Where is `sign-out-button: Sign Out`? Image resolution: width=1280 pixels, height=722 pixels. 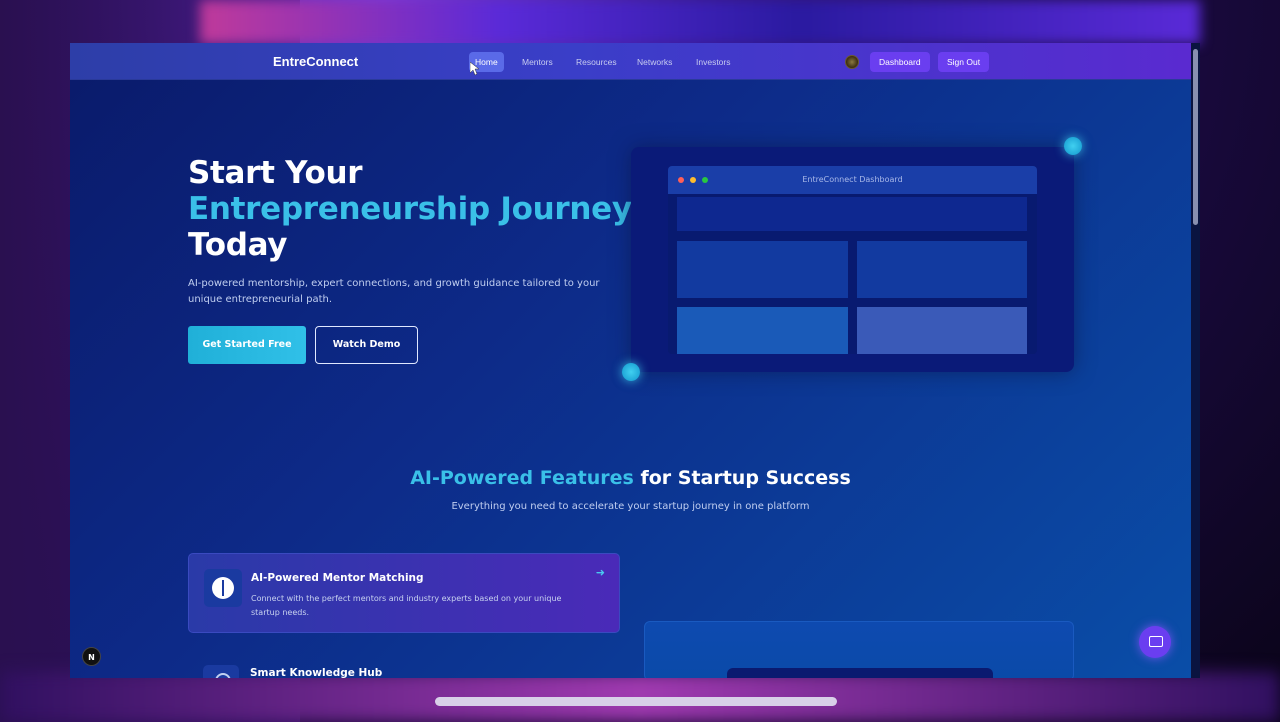 sign-out-button: Sign Out is located at coordinates (964, 62).